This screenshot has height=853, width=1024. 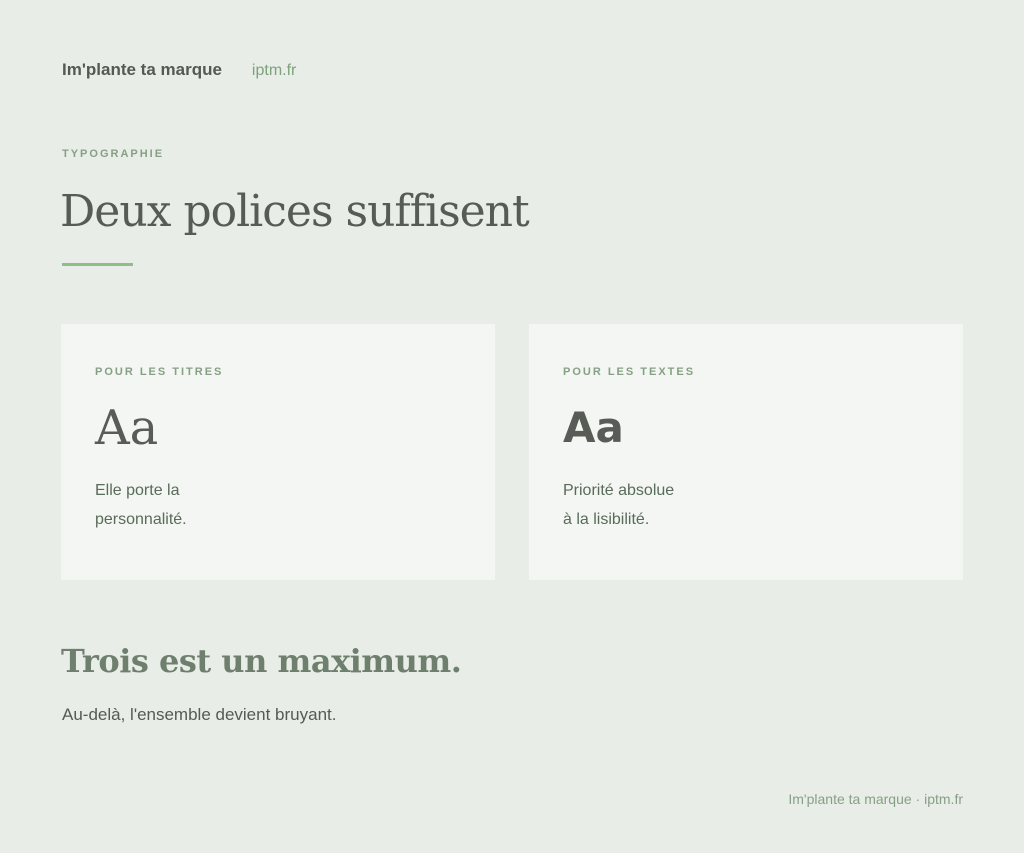 What do you see at coordinates (113, 154) in the screenshot?
I see `section-eyebrow: TYPOGRAPHIE` at bounding box center [113, 154].